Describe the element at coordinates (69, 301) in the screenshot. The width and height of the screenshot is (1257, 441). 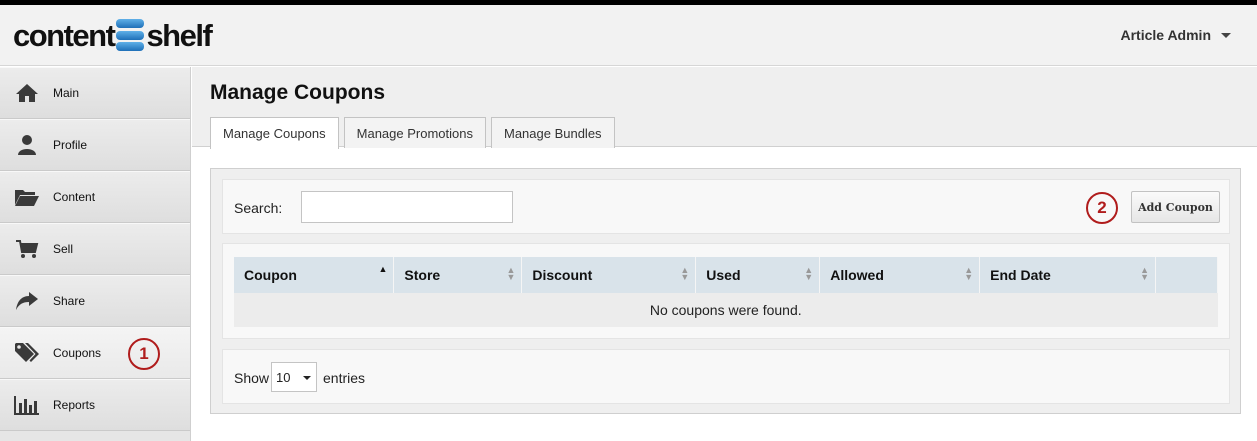
I see `sidebar-item-label: Share` at that location.